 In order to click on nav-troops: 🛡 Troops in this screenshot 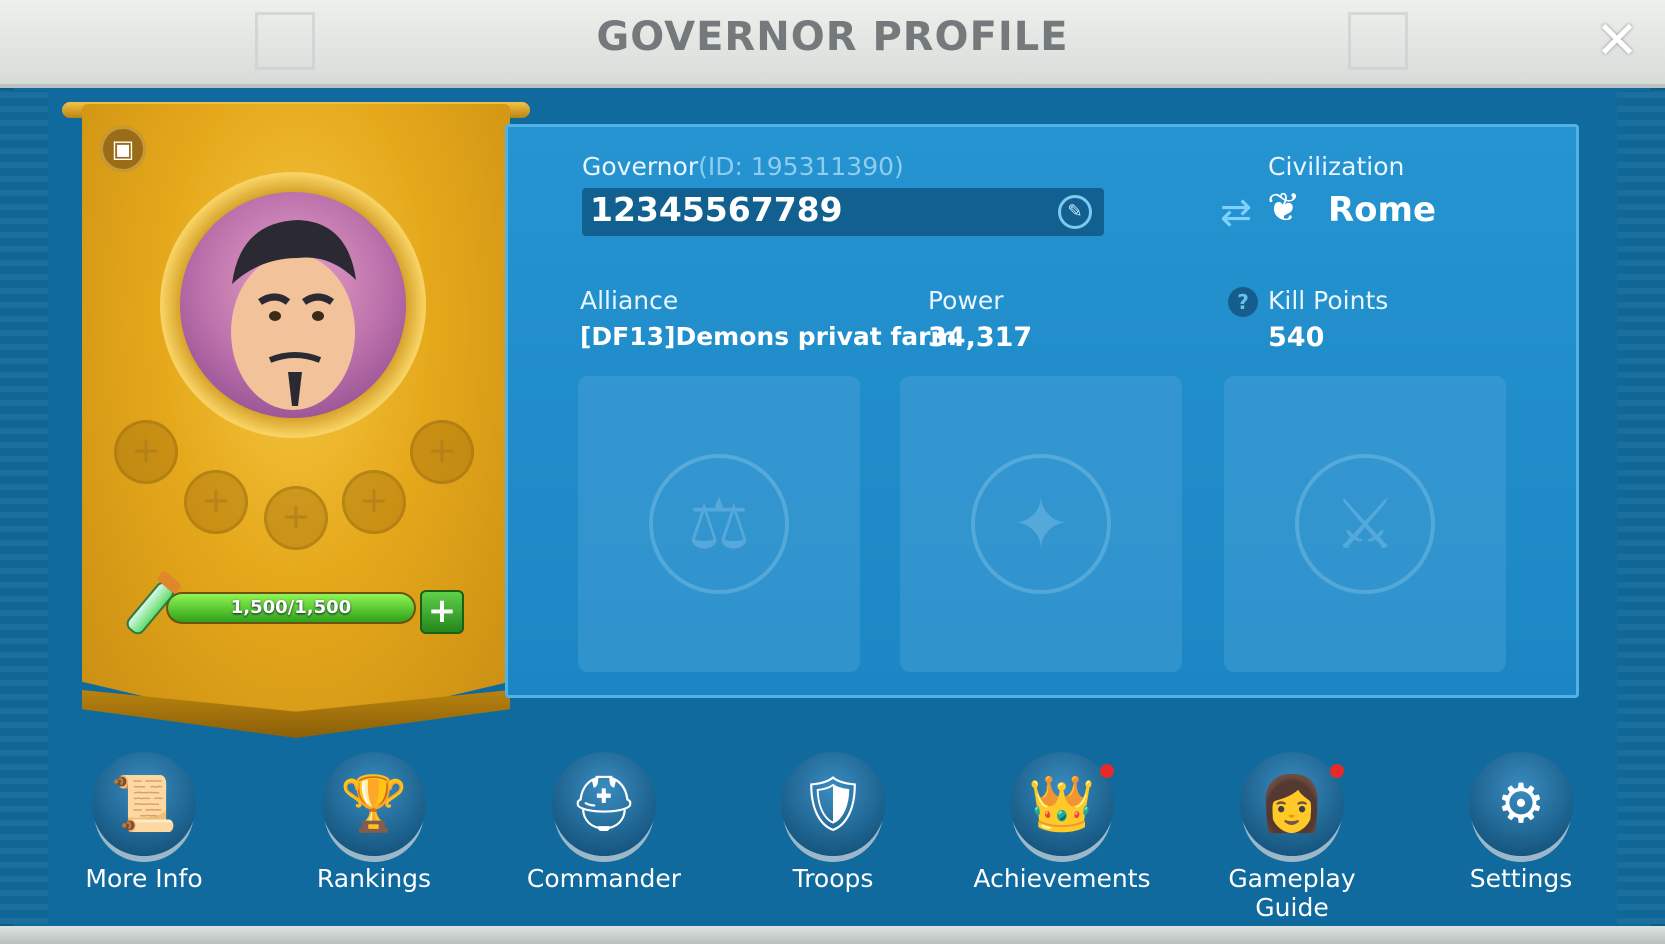, I will do `click(833, 827)`.